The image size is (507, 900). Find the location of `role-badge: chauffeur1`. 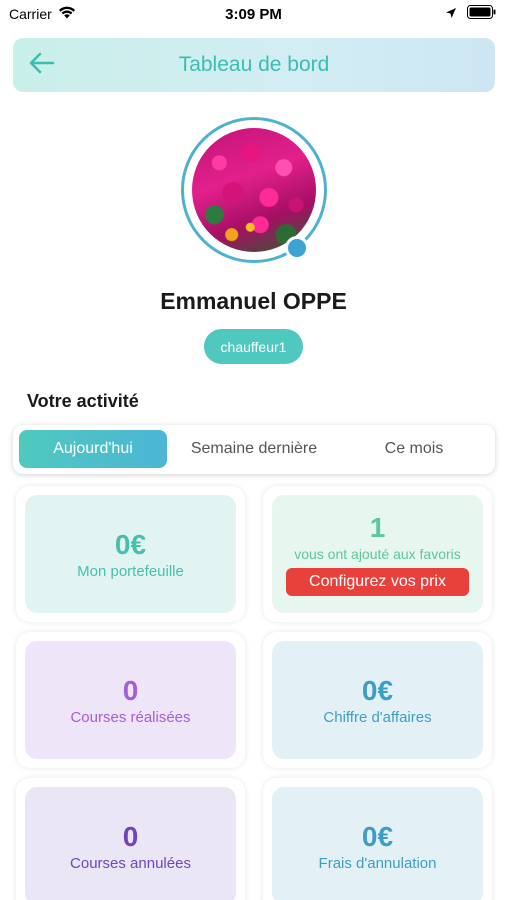

role-badge: chauffeur1 is located at coordinates (253, 346).